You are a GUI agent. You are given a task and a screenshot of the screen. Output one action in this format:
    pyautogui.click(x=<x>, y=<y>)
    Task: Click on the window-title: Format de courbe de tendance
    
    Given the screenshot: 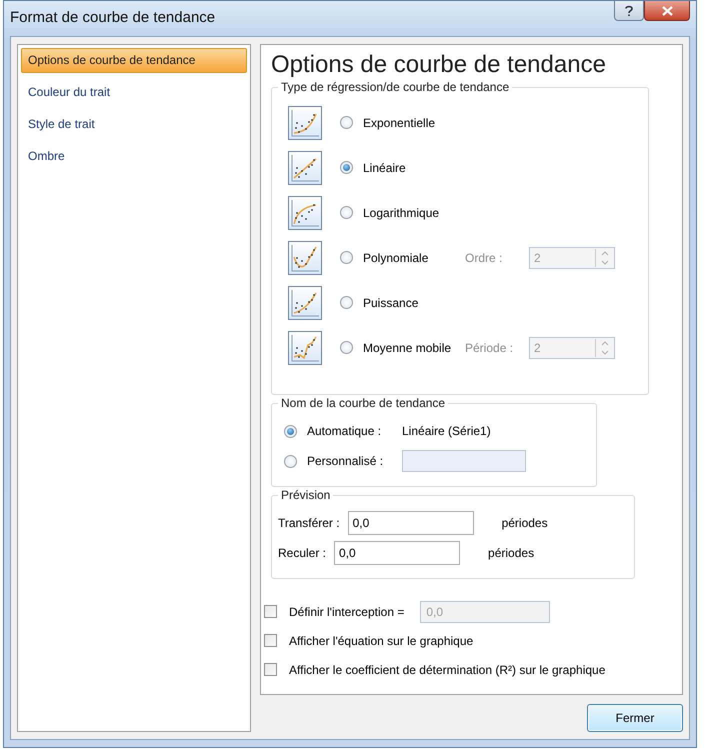 What is the action you would take?
    pyautogui.click(x=113, y=17)
    